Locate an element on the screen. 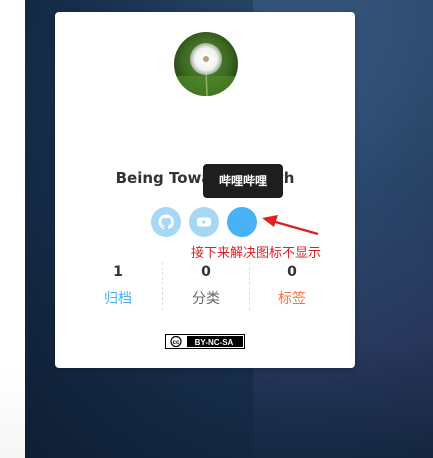  red-arrow-annotation is located at coordinates (290, 225).